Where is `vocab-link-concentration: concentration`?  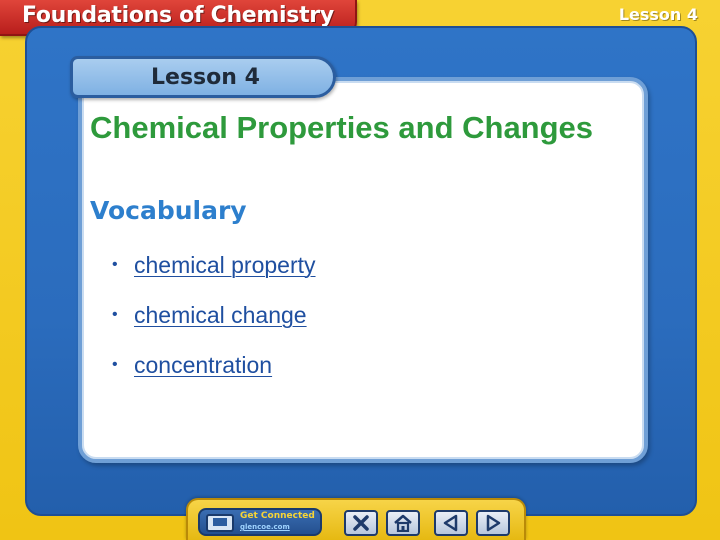
vocab-link-concentration: concentration is located at coordinates (203, 365).